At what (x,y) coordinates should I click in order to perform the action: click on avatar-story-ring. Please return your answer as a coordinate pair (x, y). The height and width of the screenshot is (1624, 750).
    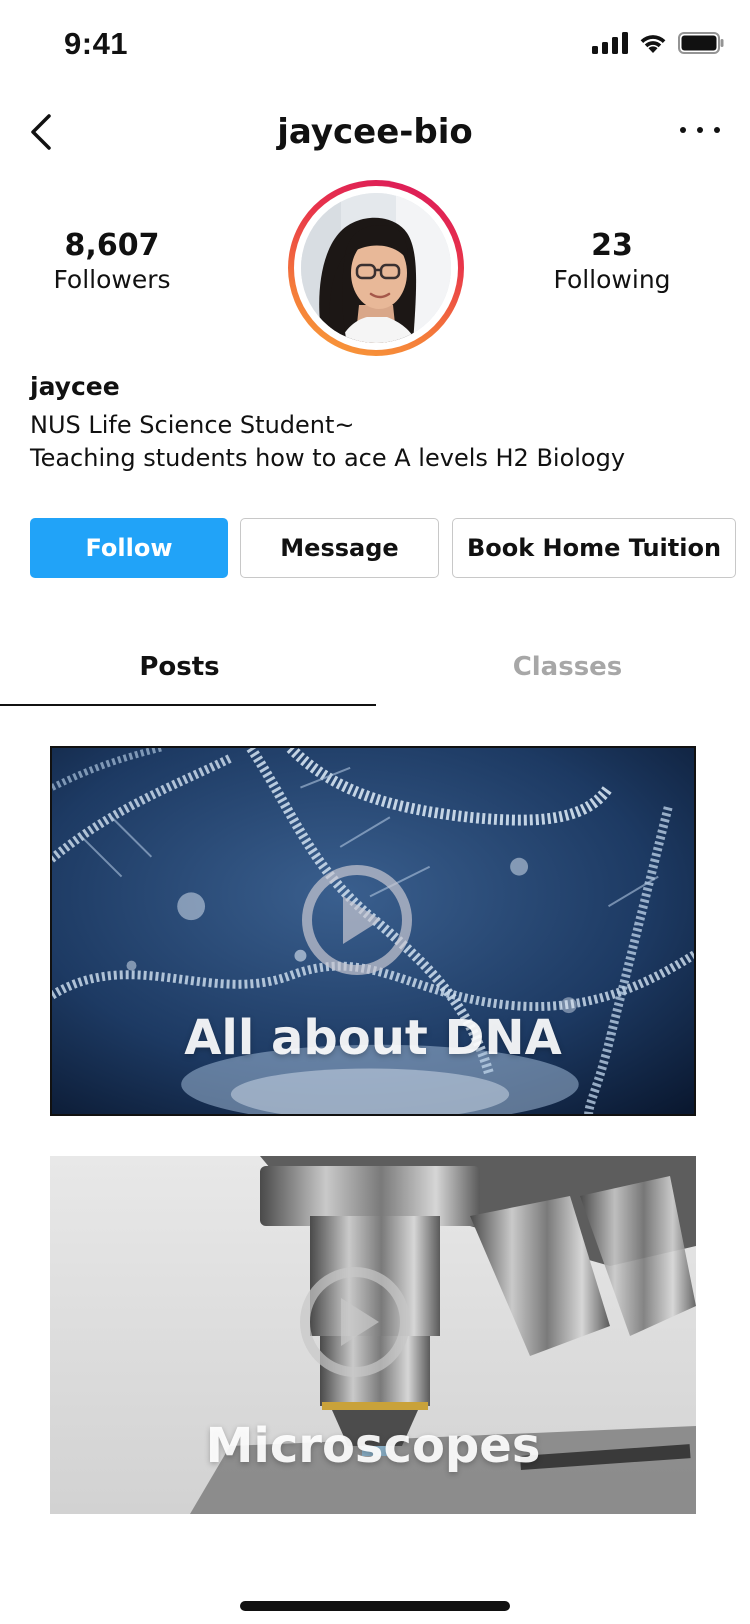
    Looking at the image, I should click on (376, 268).